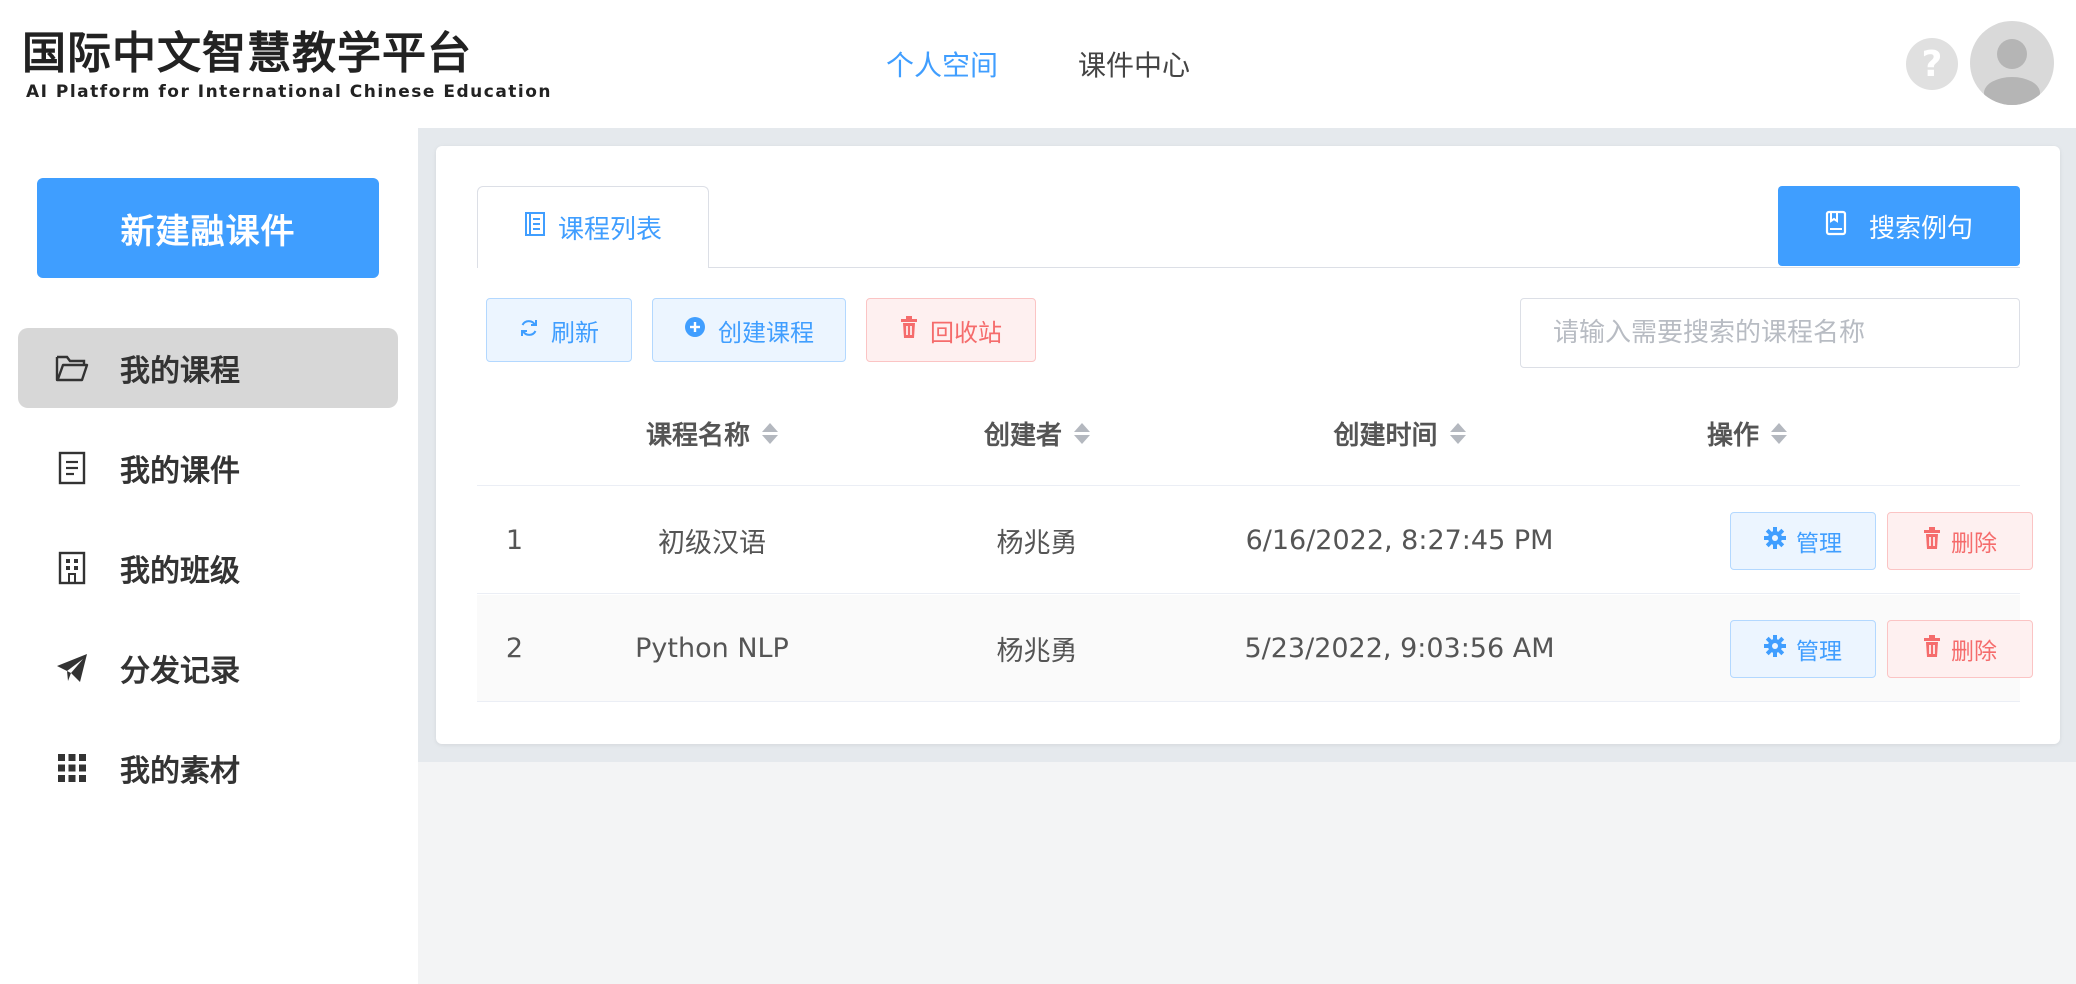  I want to click on row-index: 2, so click(514, 648).